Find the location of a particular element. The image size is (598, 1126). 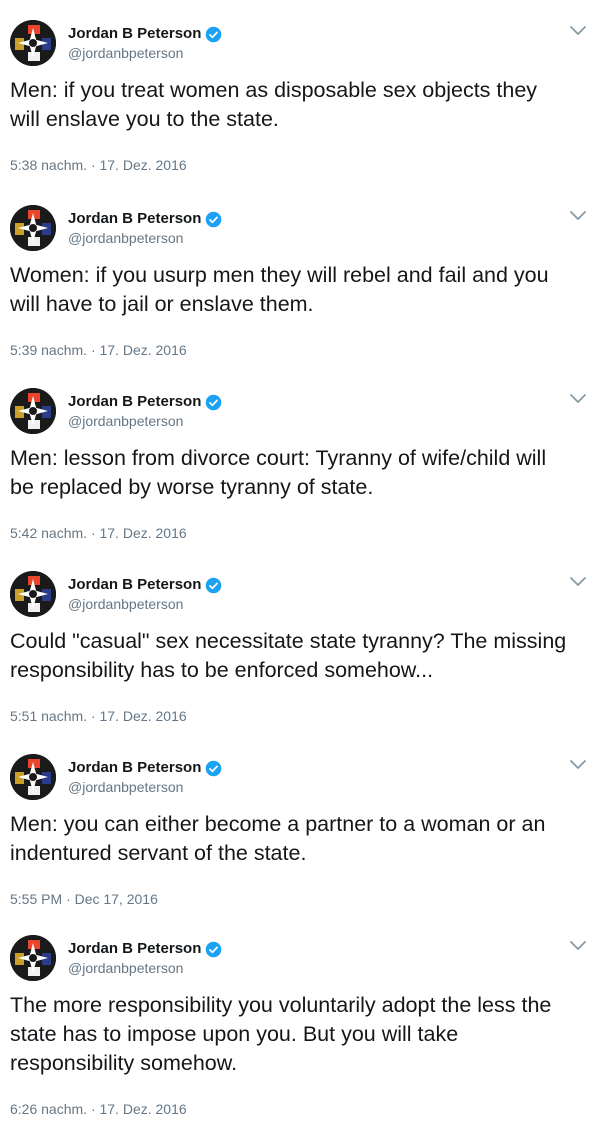

tweet-timestamp: 5:42 nachm. · 17. Dez. 2016 is located at coordinates (98, 533).